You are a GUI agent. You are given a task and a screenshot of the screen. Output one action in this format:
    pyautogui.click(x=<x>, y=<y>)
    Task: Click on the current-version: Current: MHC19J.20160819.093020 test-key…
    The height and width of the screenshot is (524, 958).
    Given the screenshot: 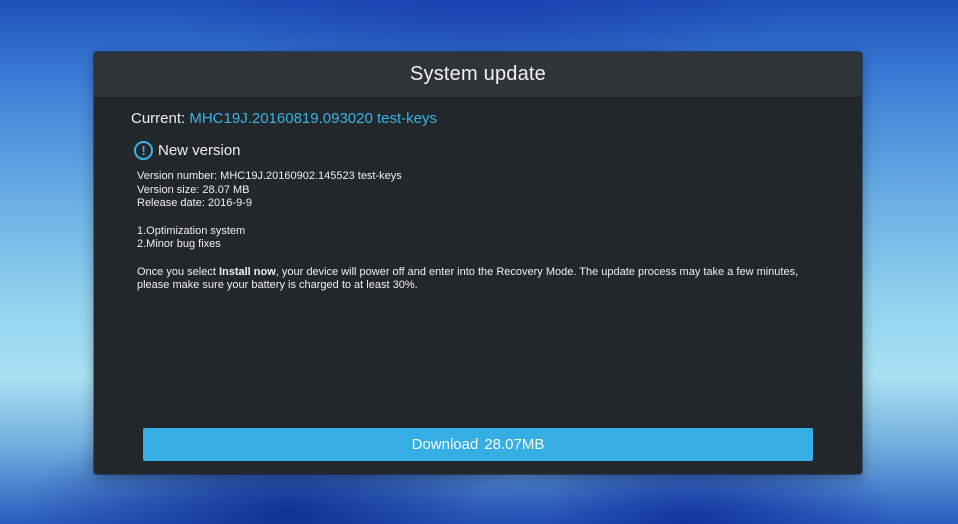 What is the action you would take?
    pyautogui.click(x=284, y=118)
    